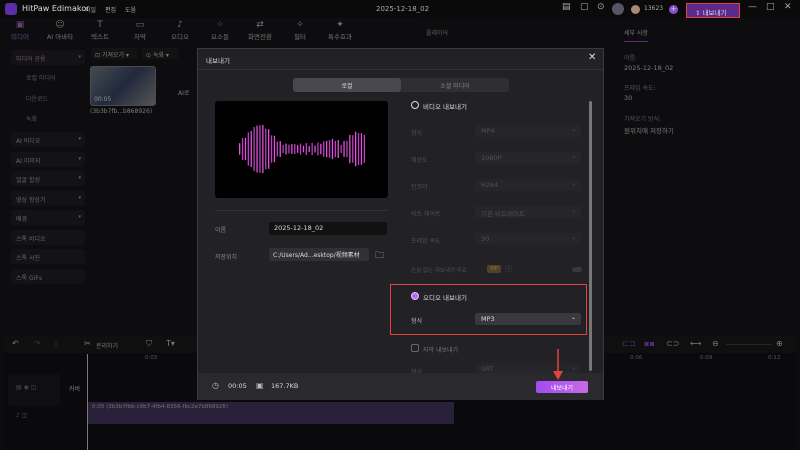 This screenshot has width=800, height=450. I want to click on snap-icon: ⊏⊐, so click(628, 343).